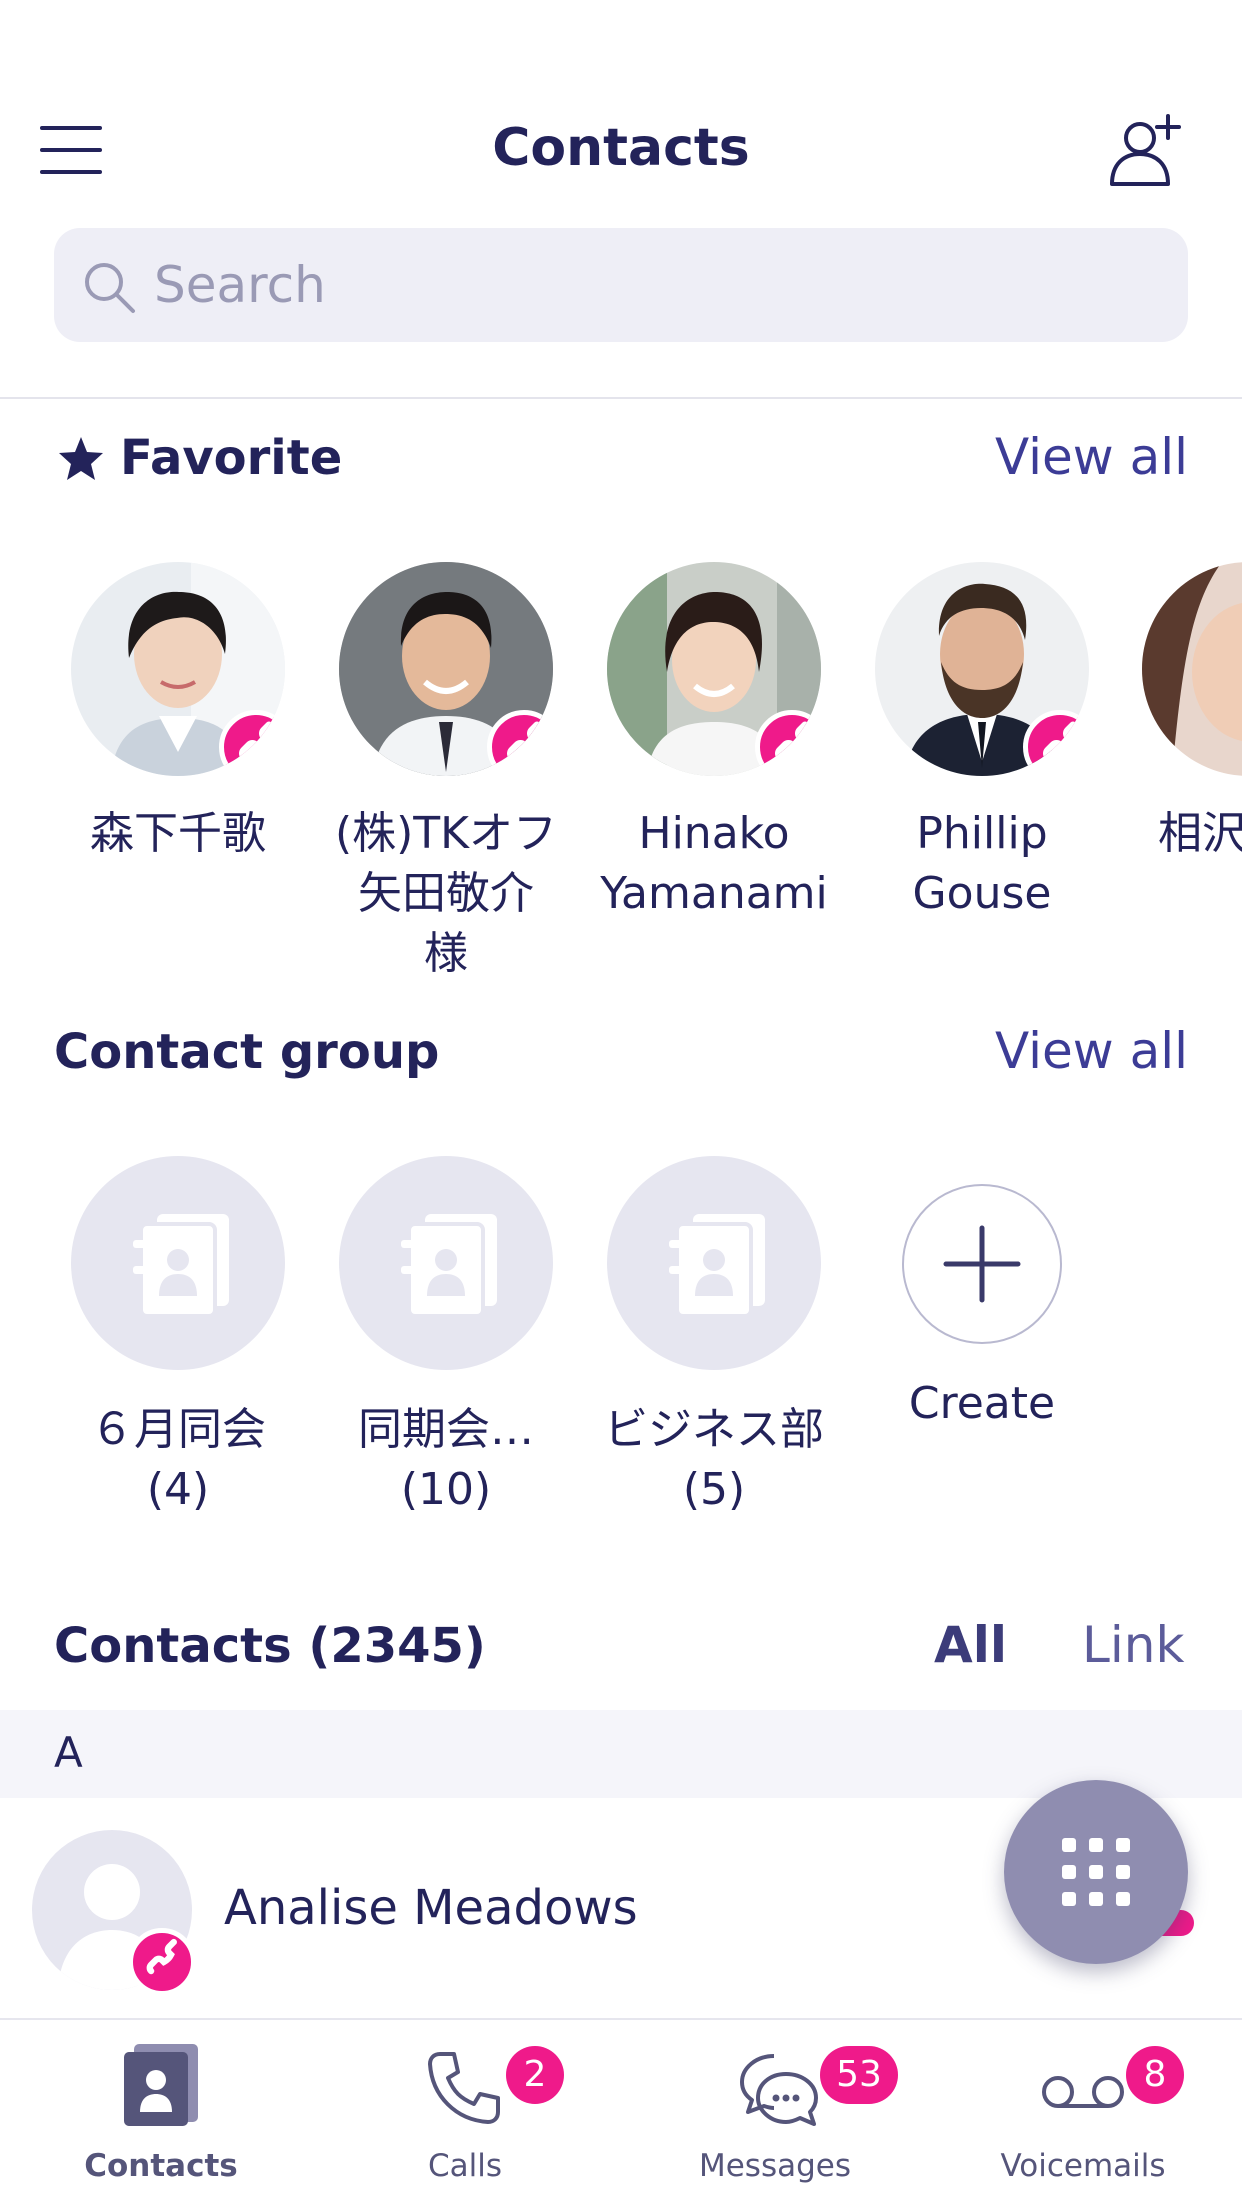 The height and width of the screenshot is (2210, 1242). What do you see at coordinates (982, 863) in the screenshot?
I see `favorite-name: Phillip Gouse` at bounding box center [982, 863].